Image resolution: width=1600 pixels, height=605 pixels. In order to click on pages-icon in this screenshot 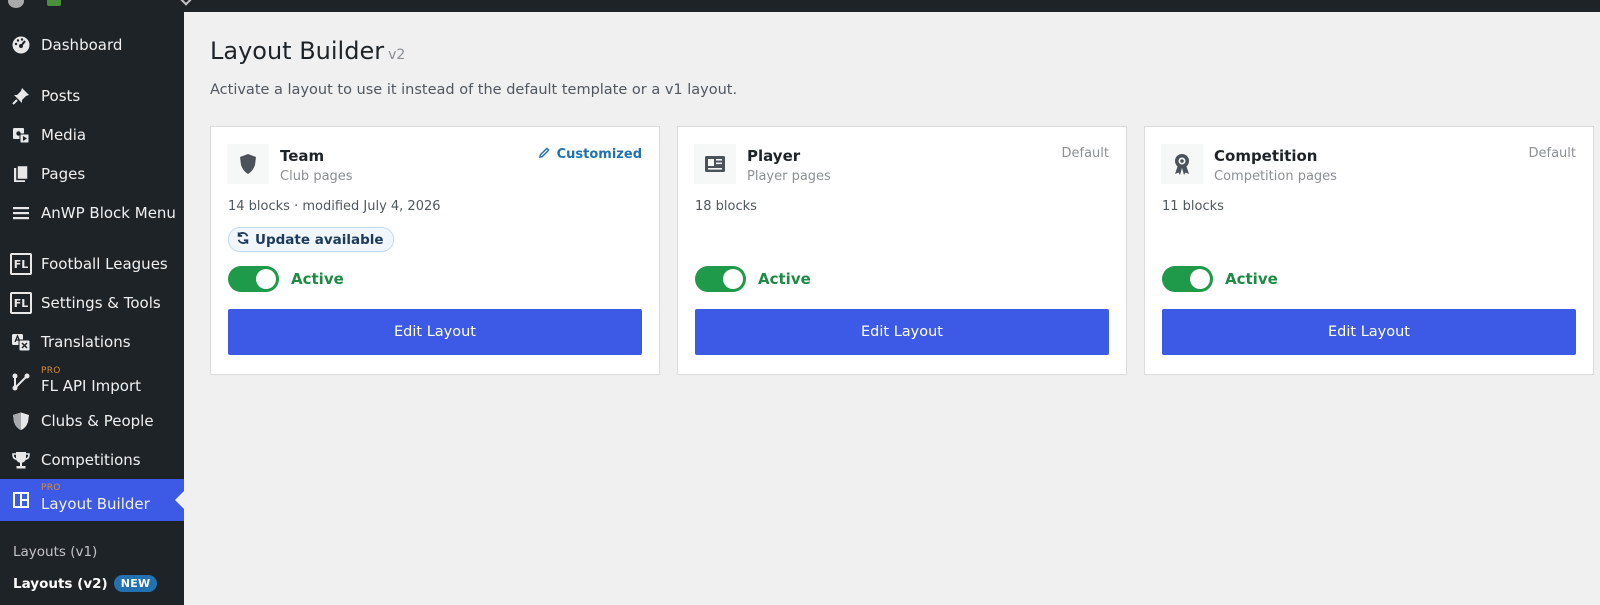, I will do `click(21, 174)`.